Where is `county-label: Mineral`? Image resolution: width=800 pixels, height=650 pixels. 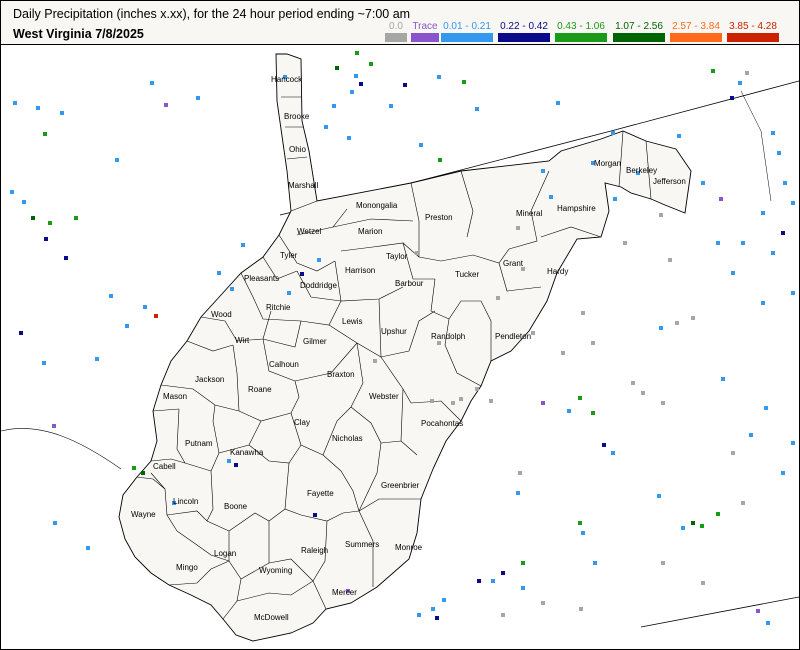
county-label: Mineral is located at coordinates (529, 213).